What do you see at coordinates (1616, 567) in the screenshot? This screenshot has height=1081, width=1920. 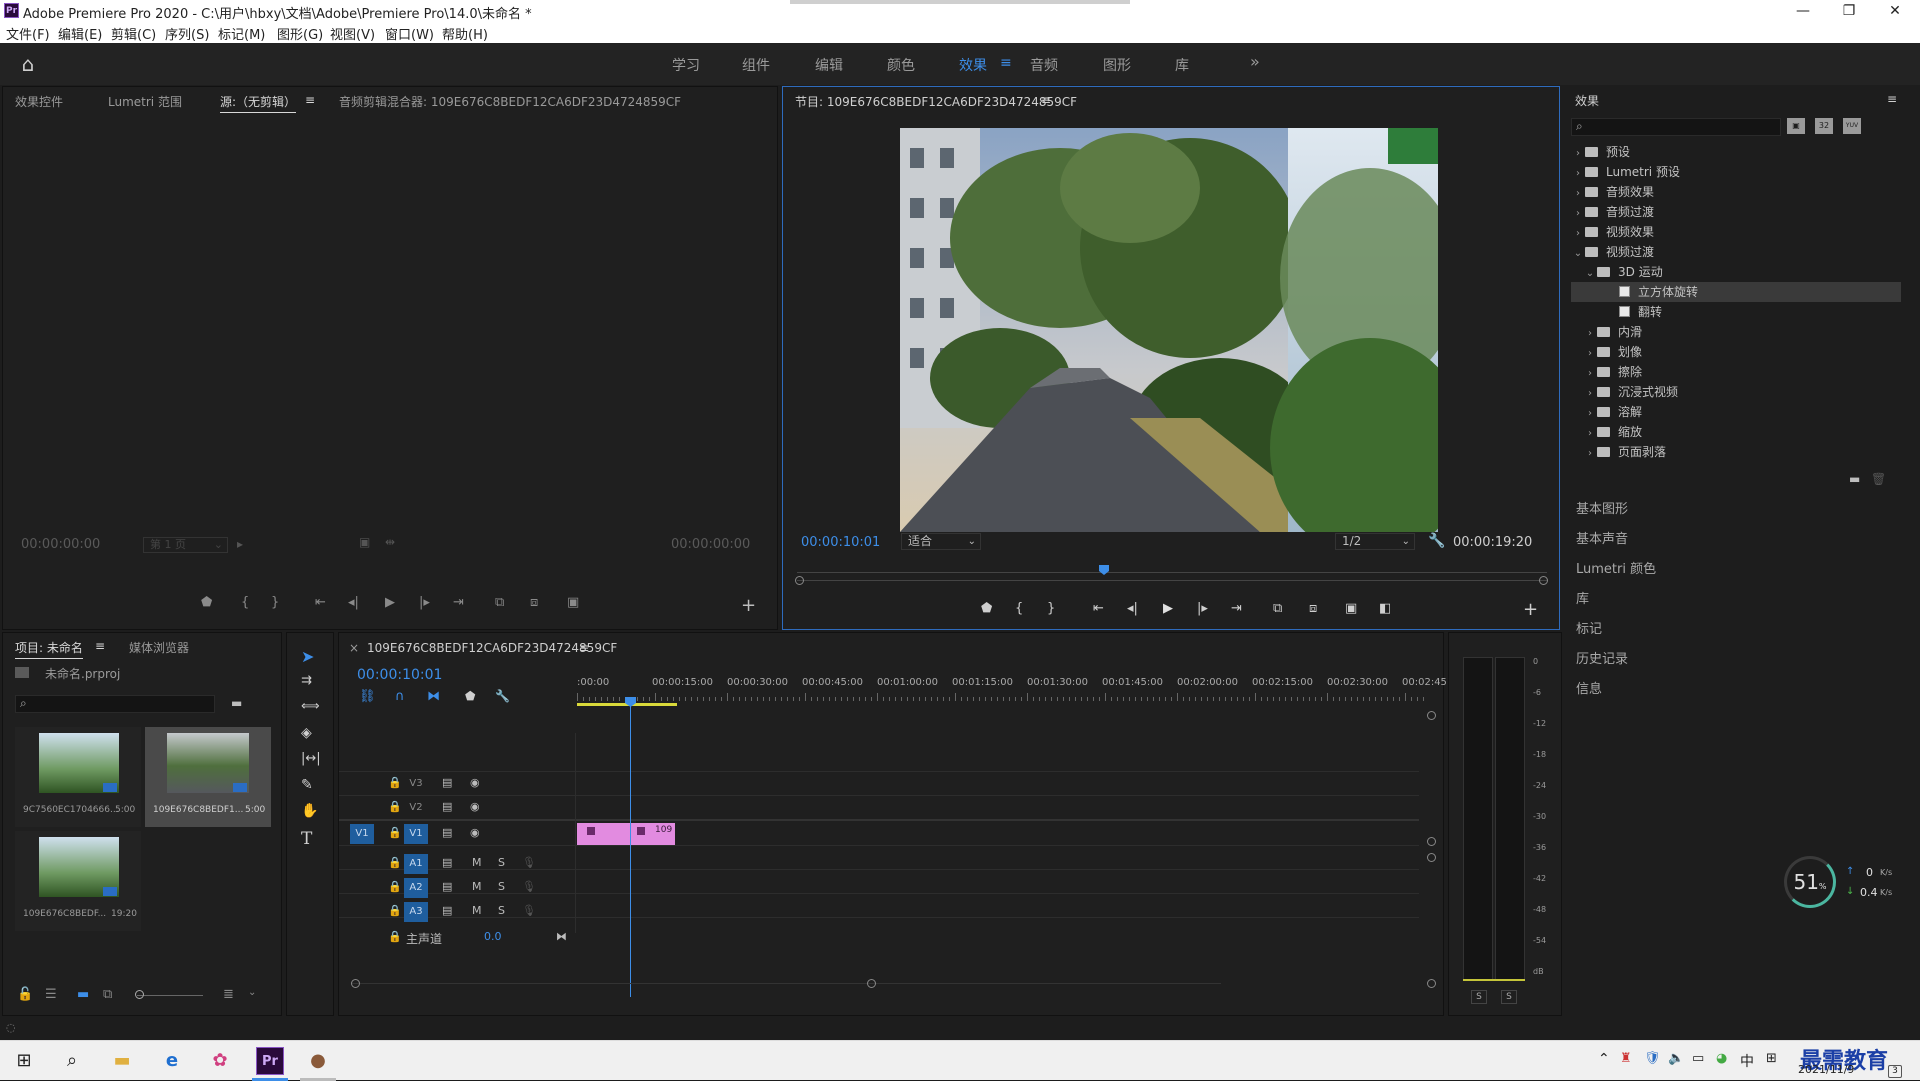 I see `panel-lumetri-color: Lumetri 颜色` at bounding box center [1616, 567].